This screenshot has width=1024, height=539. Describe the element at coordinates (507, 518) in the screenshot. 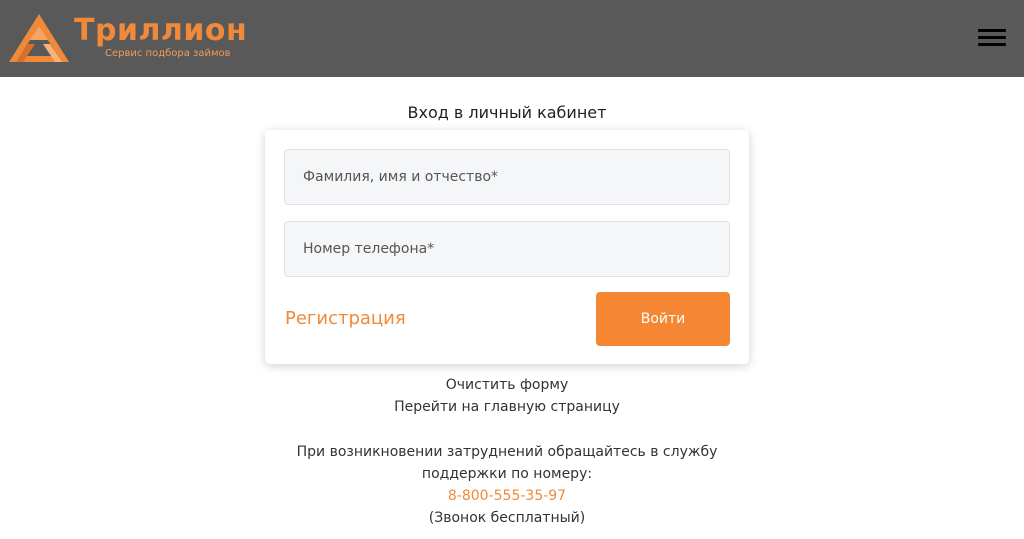

I see `support-call-note: (Звонок бесплатный)` at that location.